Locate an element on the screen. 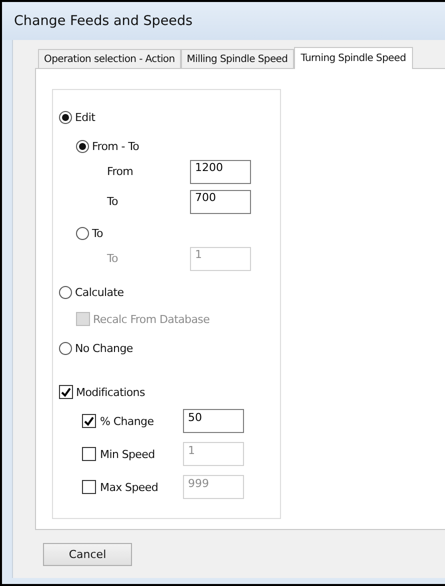 Image resolution: width=445 pixels, height=586 pixels. input-field: 1200 is located at coordinates (220, 172).